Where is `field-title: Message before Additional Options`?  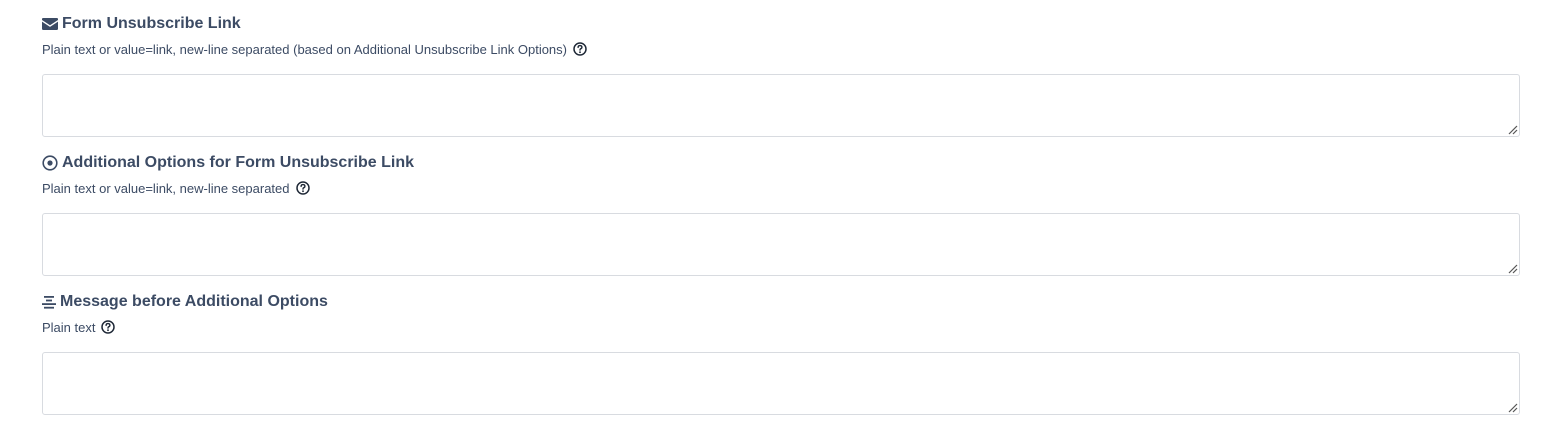
field-title: Message before Additional Options is located at coordinates (781, 302).